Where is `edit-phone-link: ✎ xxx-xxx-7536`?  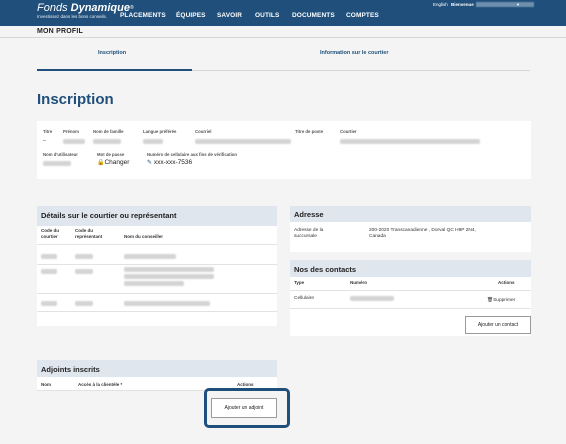 edit-phone-link: ✎ xxx-xxx-7536 is located at coordinates (169, 162).